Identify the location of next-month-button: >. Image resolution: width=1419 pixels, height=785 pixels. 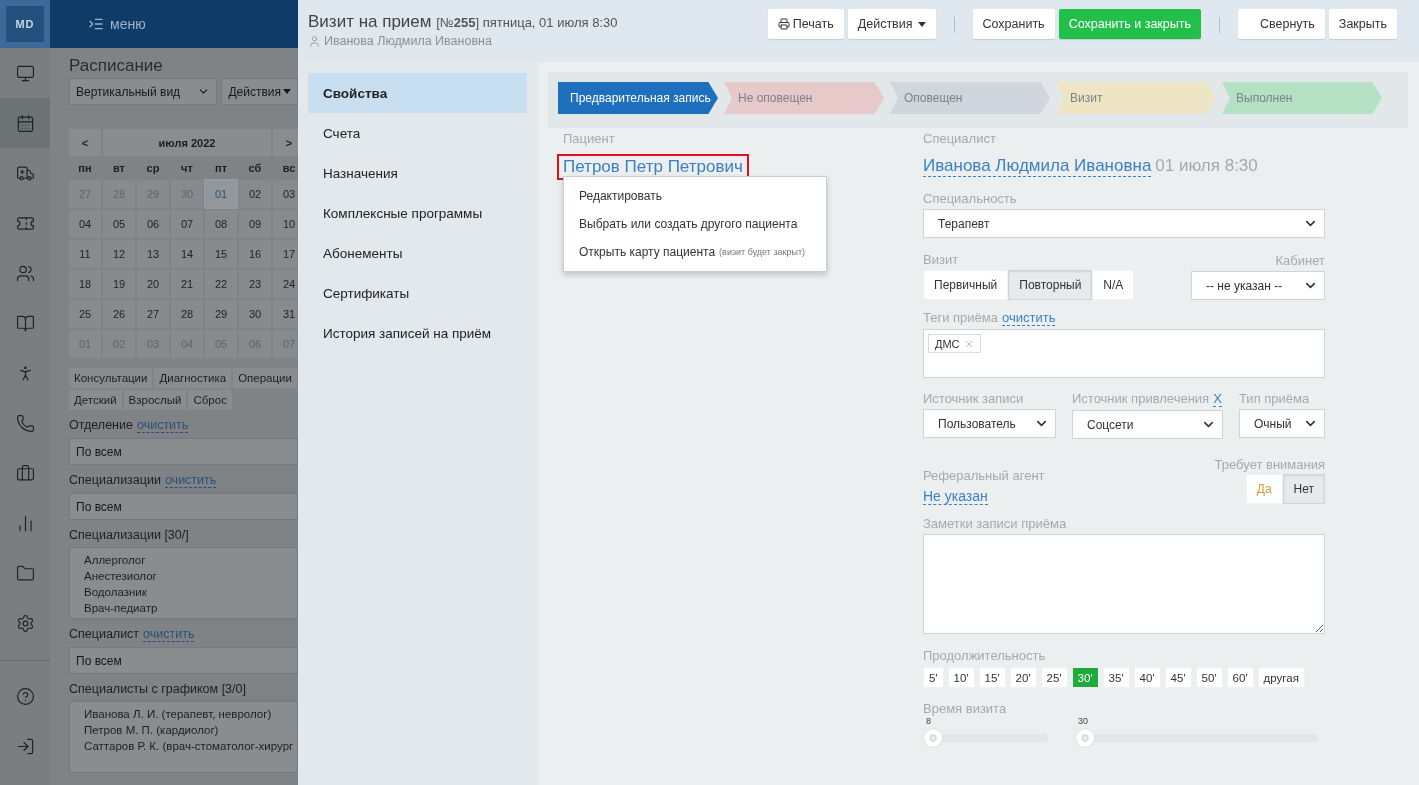
(285, 142).